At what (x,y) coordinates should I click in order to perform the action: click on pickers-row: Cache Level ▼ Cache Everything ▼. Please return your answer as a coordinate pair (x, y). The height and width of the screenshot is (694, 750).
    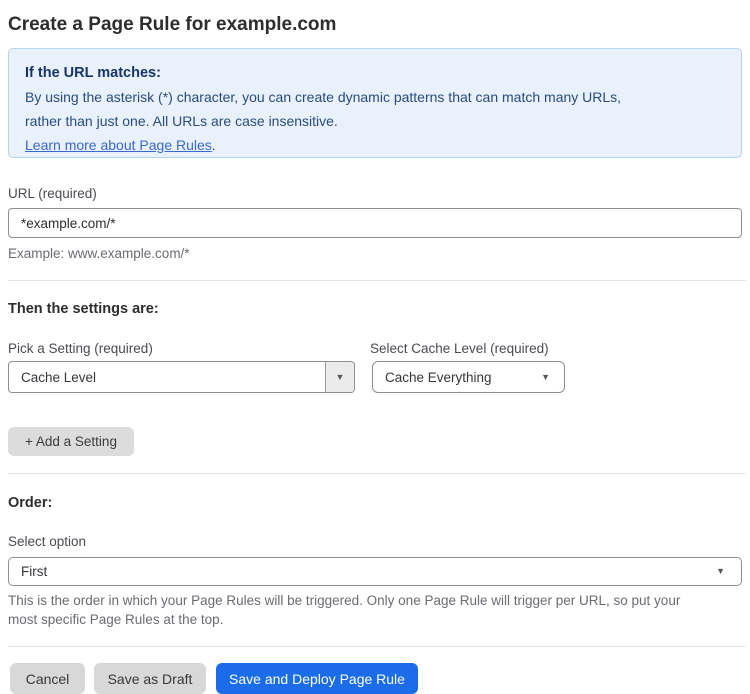
    Looking at the image, I should click on (375, 377).